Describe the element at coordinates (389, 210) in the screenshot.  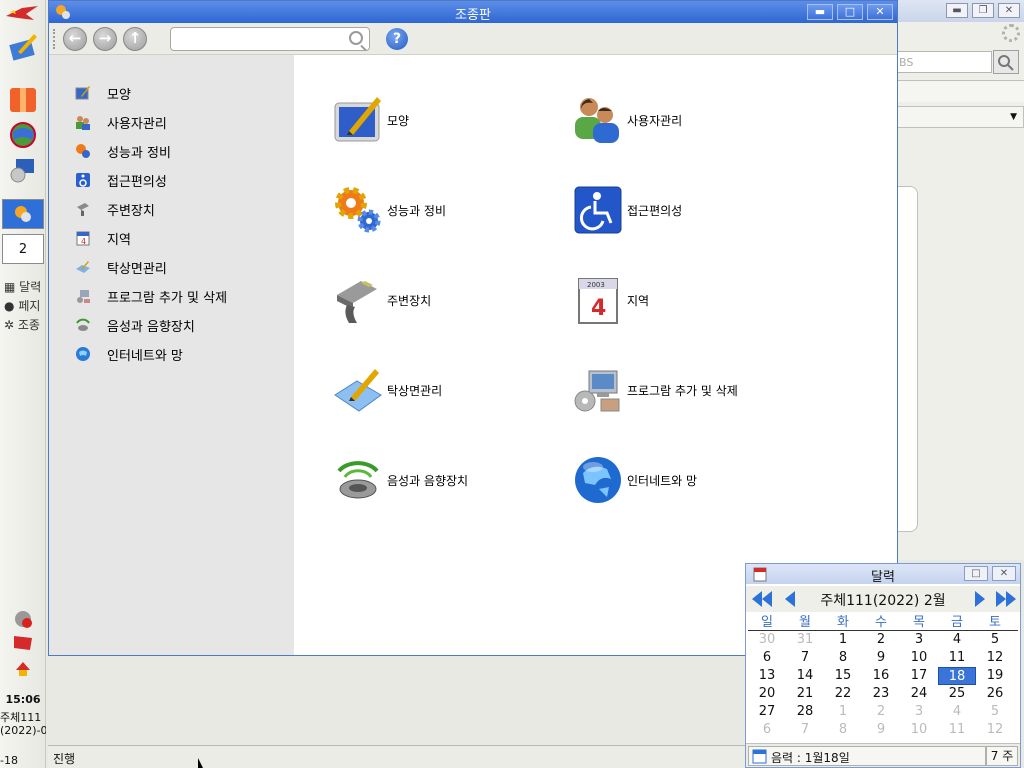
I see `grid-item-performance: 성능과 정비` at that location.